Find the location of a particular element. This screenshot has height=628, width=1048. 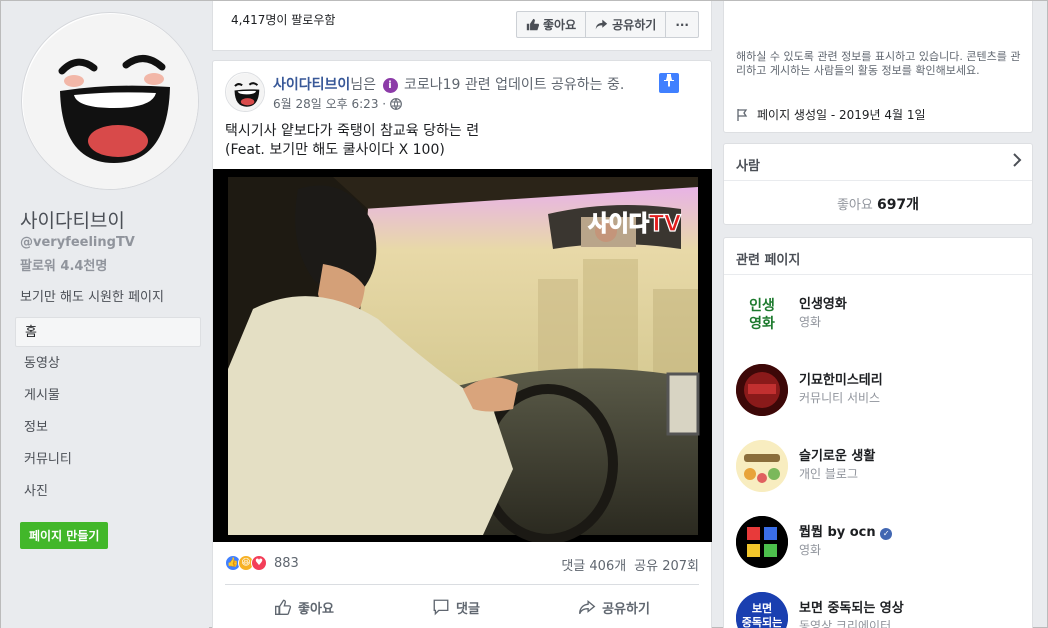

reaction-count: 883 is located at coordinates (286, 563).